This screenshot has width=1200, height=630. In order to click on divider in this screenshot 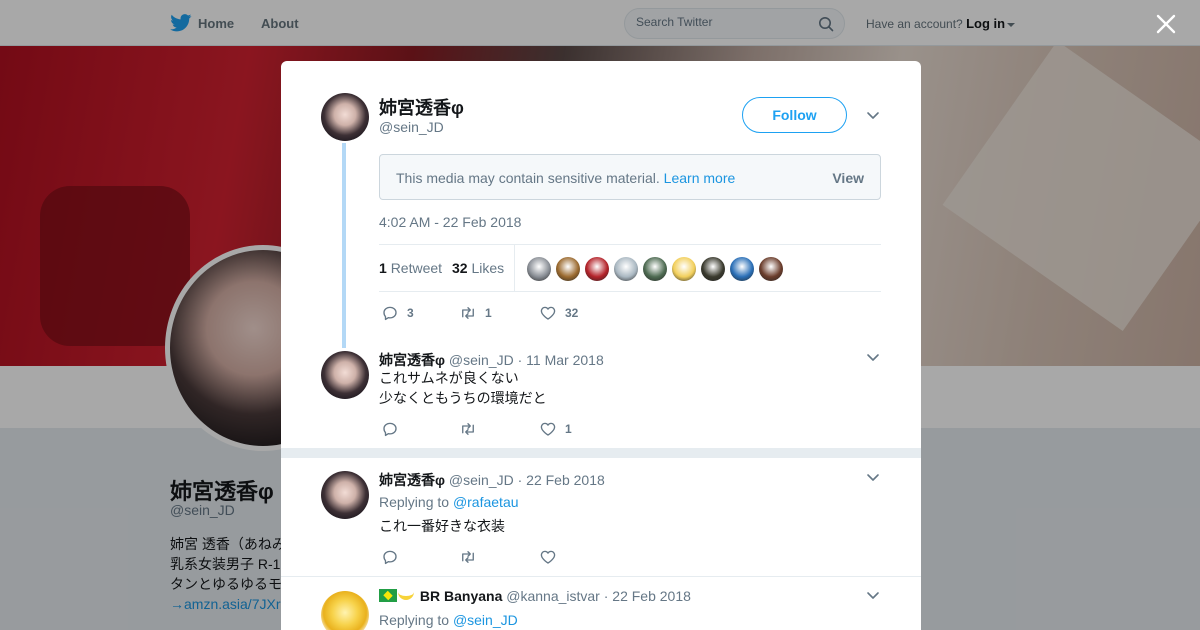, I will do `click(601, 576)`.